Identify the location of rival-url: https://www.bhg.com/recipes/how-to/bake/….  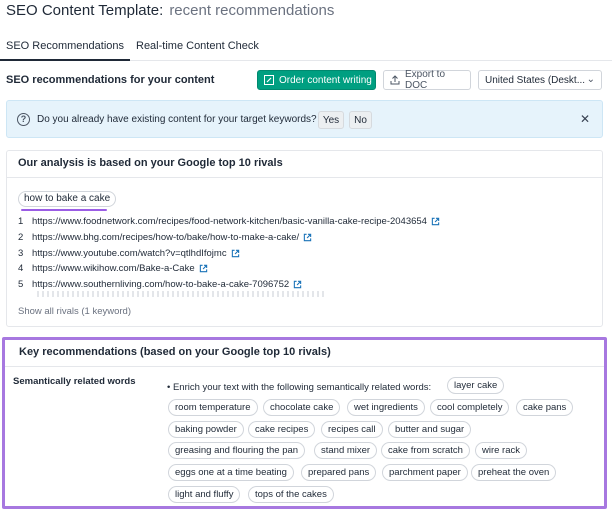
(165, 237).